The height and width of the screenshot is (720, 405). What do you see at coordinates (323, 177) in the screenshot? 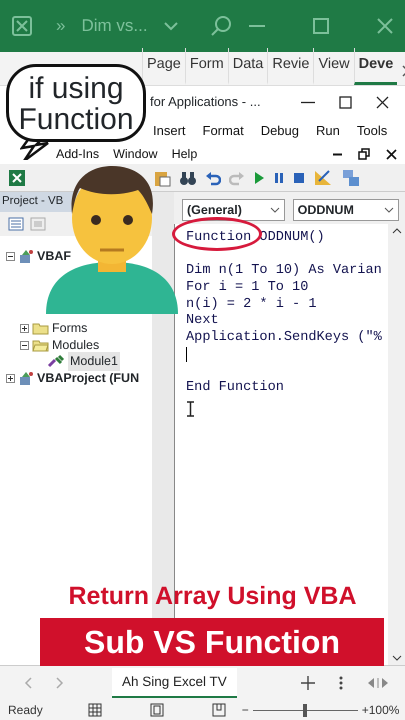
I see `design-mode-icon` at bounding box center [323, 177].